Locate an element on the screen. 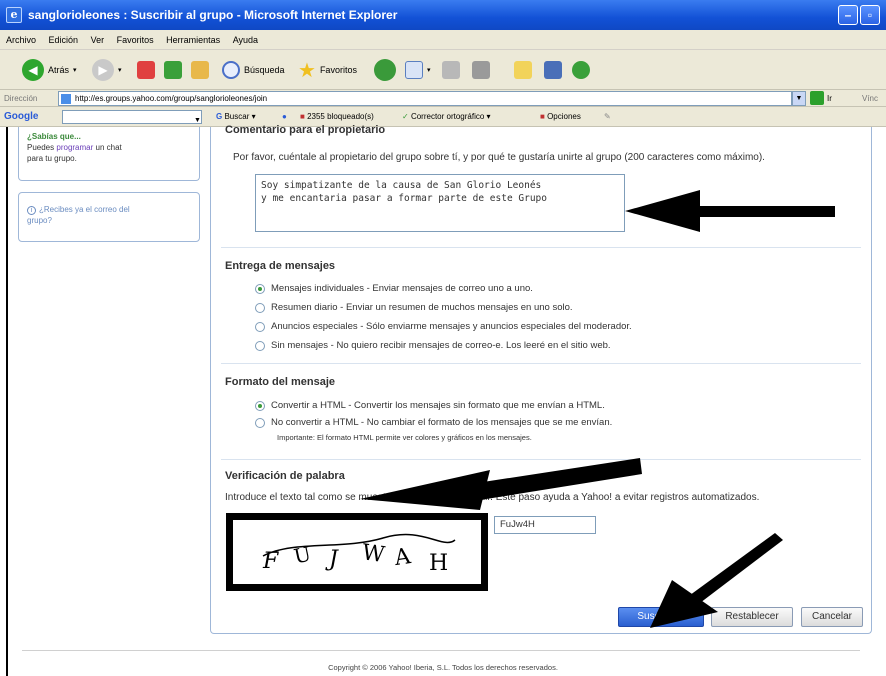 This screenshot has width=886, height=676. tip-text-post: un chat is located at coordinates (108, 147).